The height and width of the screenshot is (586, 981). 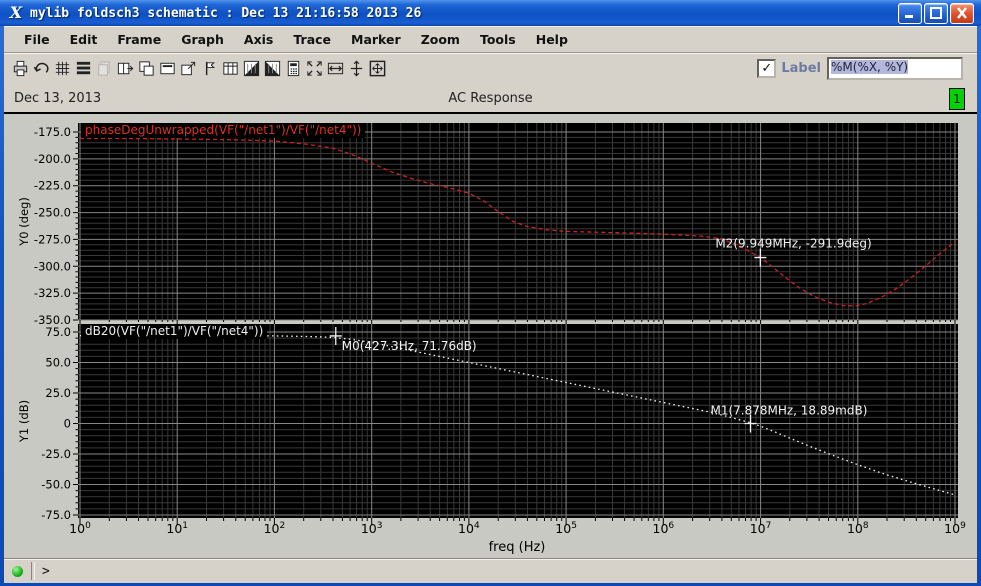 I want to click on label-checkbox: ✓, so click(x=767, y=68).